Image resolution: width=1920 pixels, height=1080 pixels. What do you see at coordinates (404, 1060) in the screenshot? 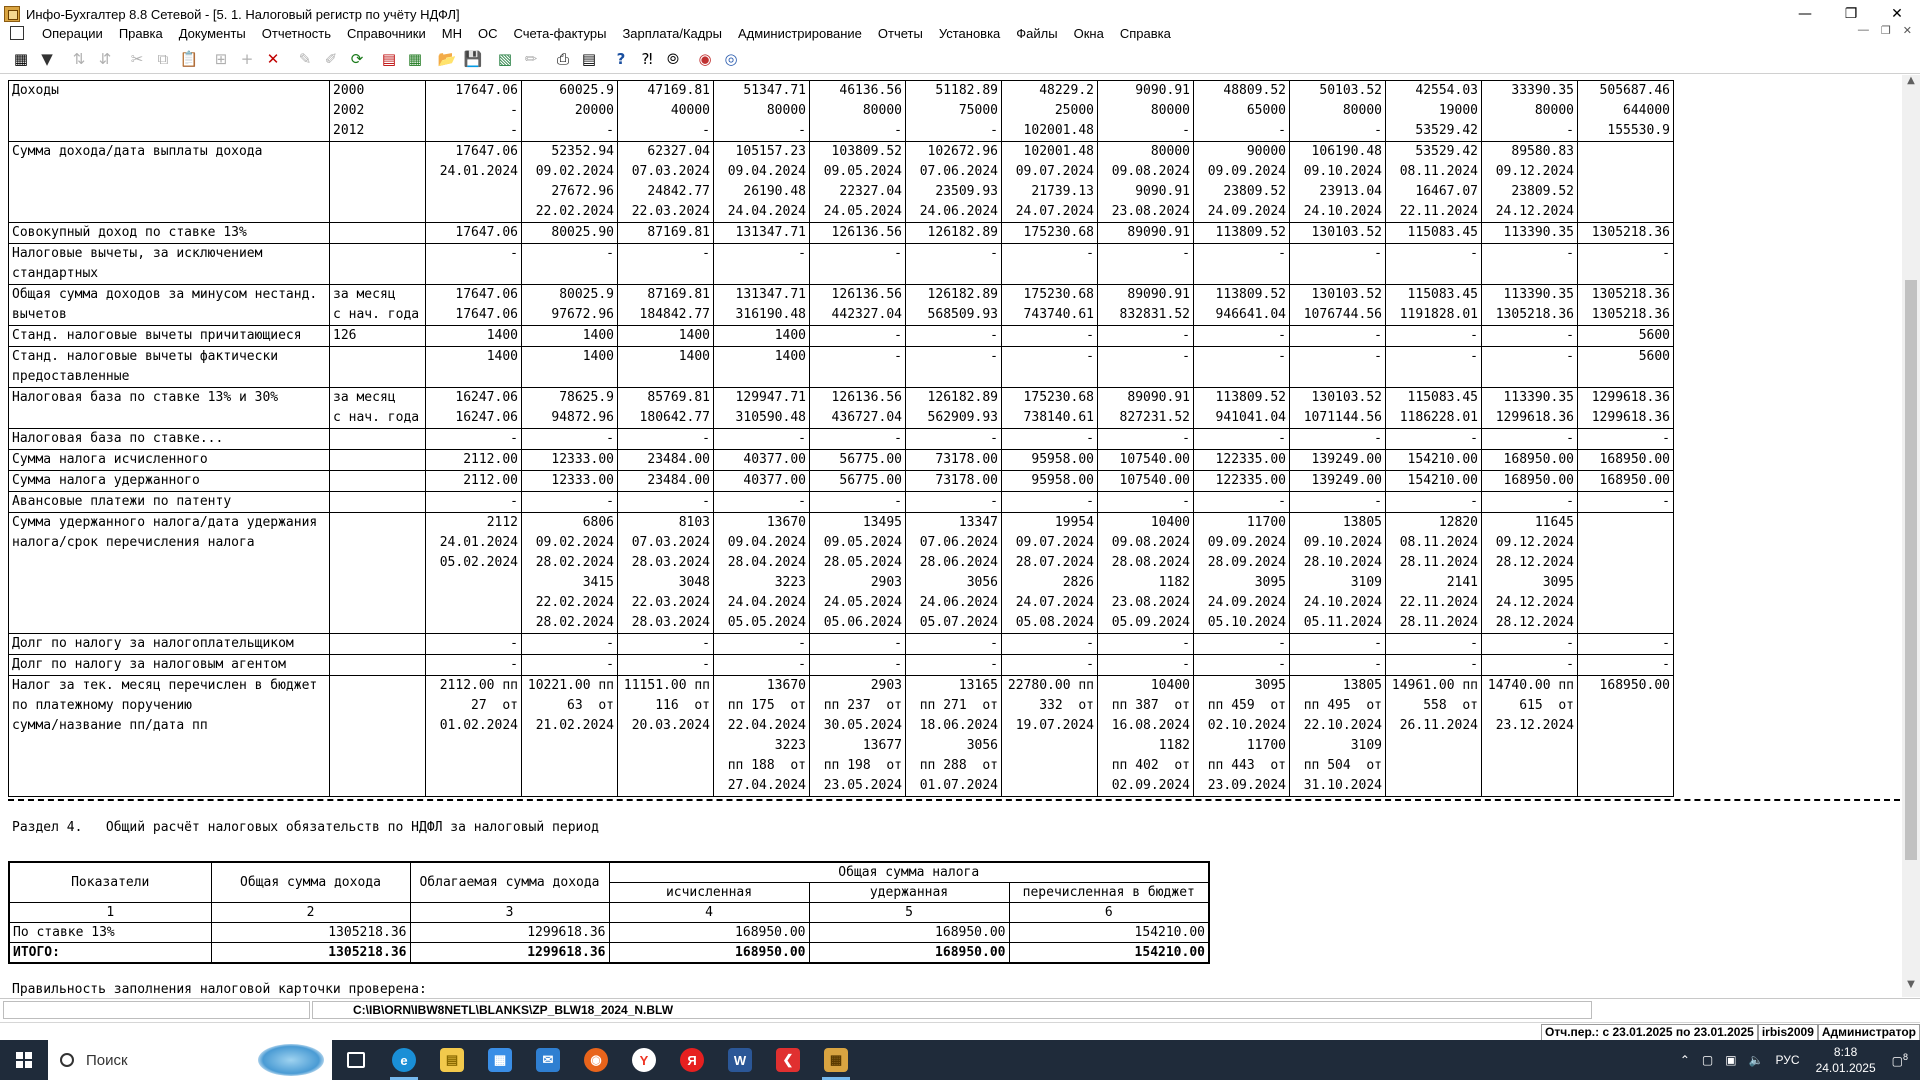
I see `edge-icon: e` at bounding box center [404, 1060].